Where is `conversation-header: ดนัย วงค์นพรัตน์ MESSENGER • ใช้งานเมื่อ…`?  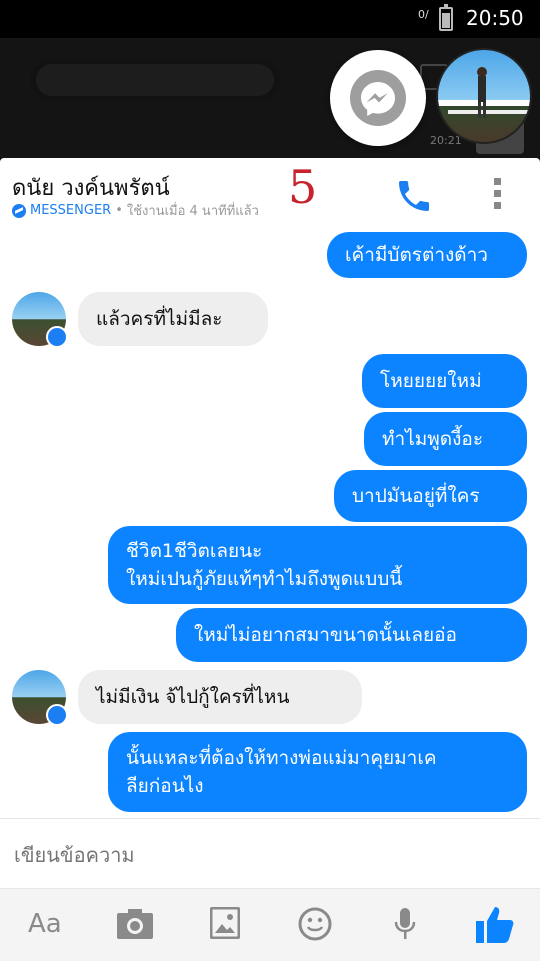
conversation-header: ดนัย วงค์นพรัตน์ MESSENGER • ใช้งานเมื่อ… is located at coordinates (270, 194).